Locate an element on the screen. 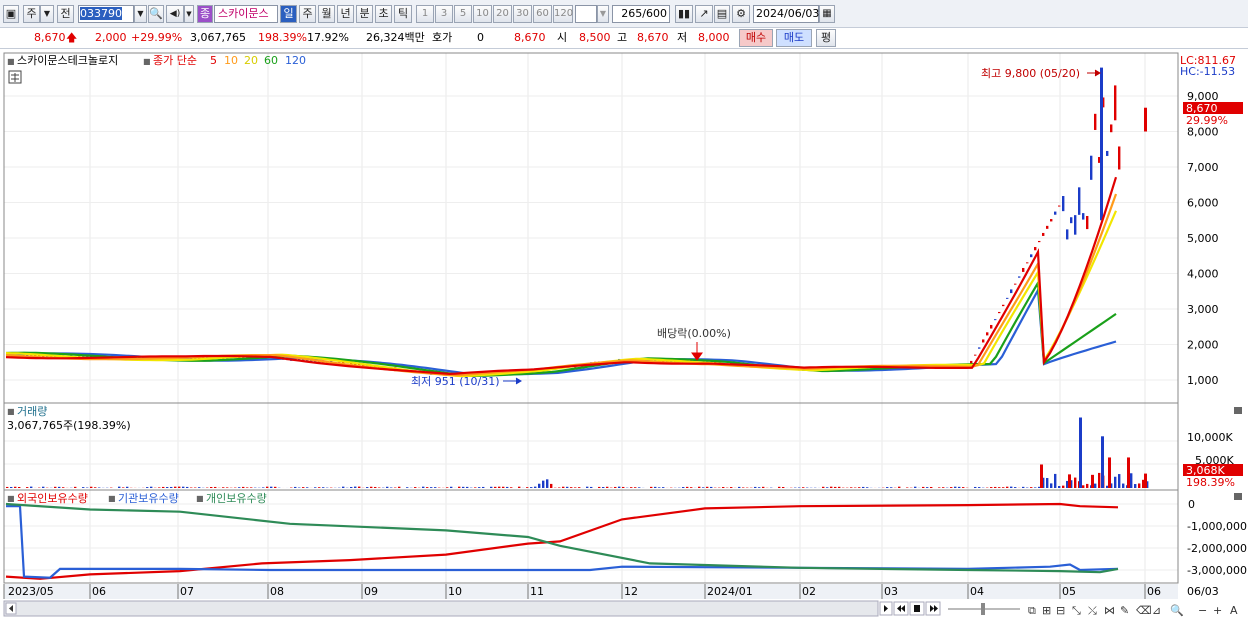  legend-ma60: 60 is located at coordinates (271, 60).